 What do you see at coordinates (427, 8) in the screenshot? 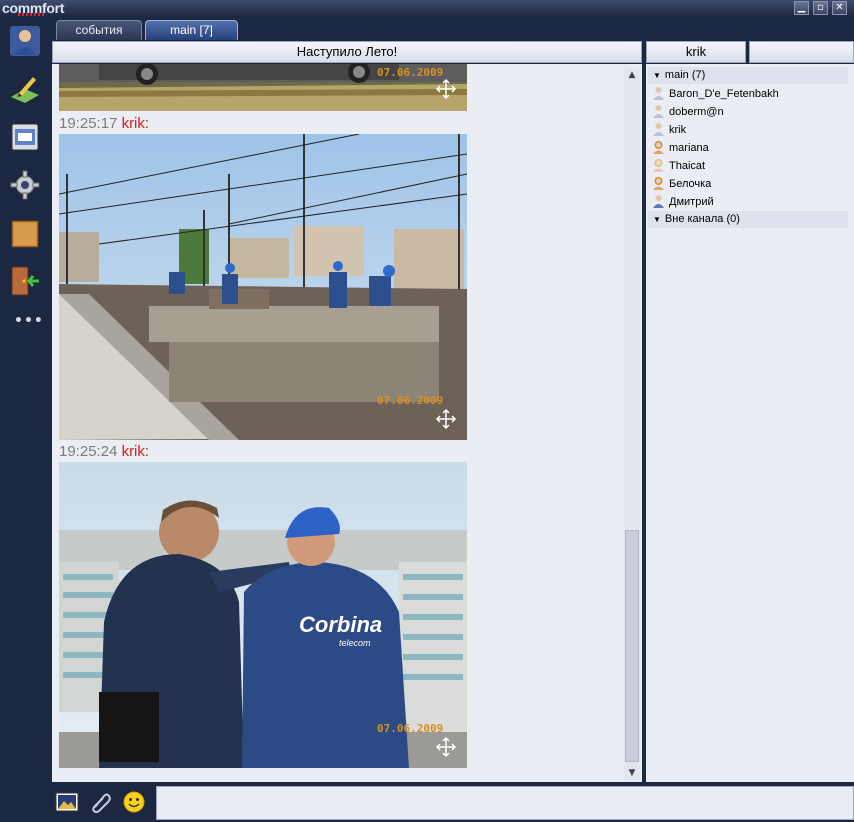
I see `title-bar: commfort ▁ ▫ ✕` at bounding box center [427, 8].